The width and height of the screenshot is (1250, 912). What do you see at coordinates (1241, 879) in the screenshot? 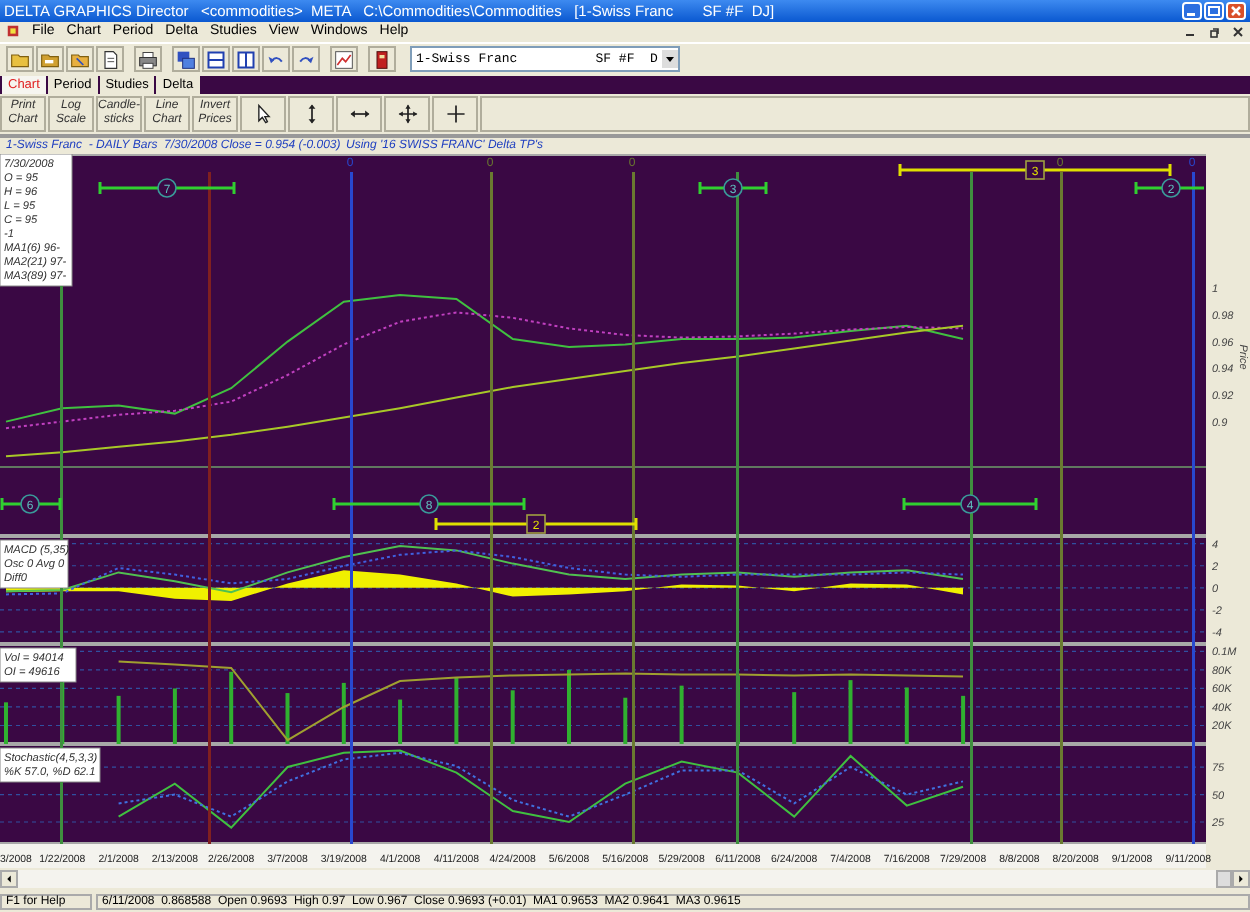
I see `scroll-right-icon` at bounding box center [1241, 879].